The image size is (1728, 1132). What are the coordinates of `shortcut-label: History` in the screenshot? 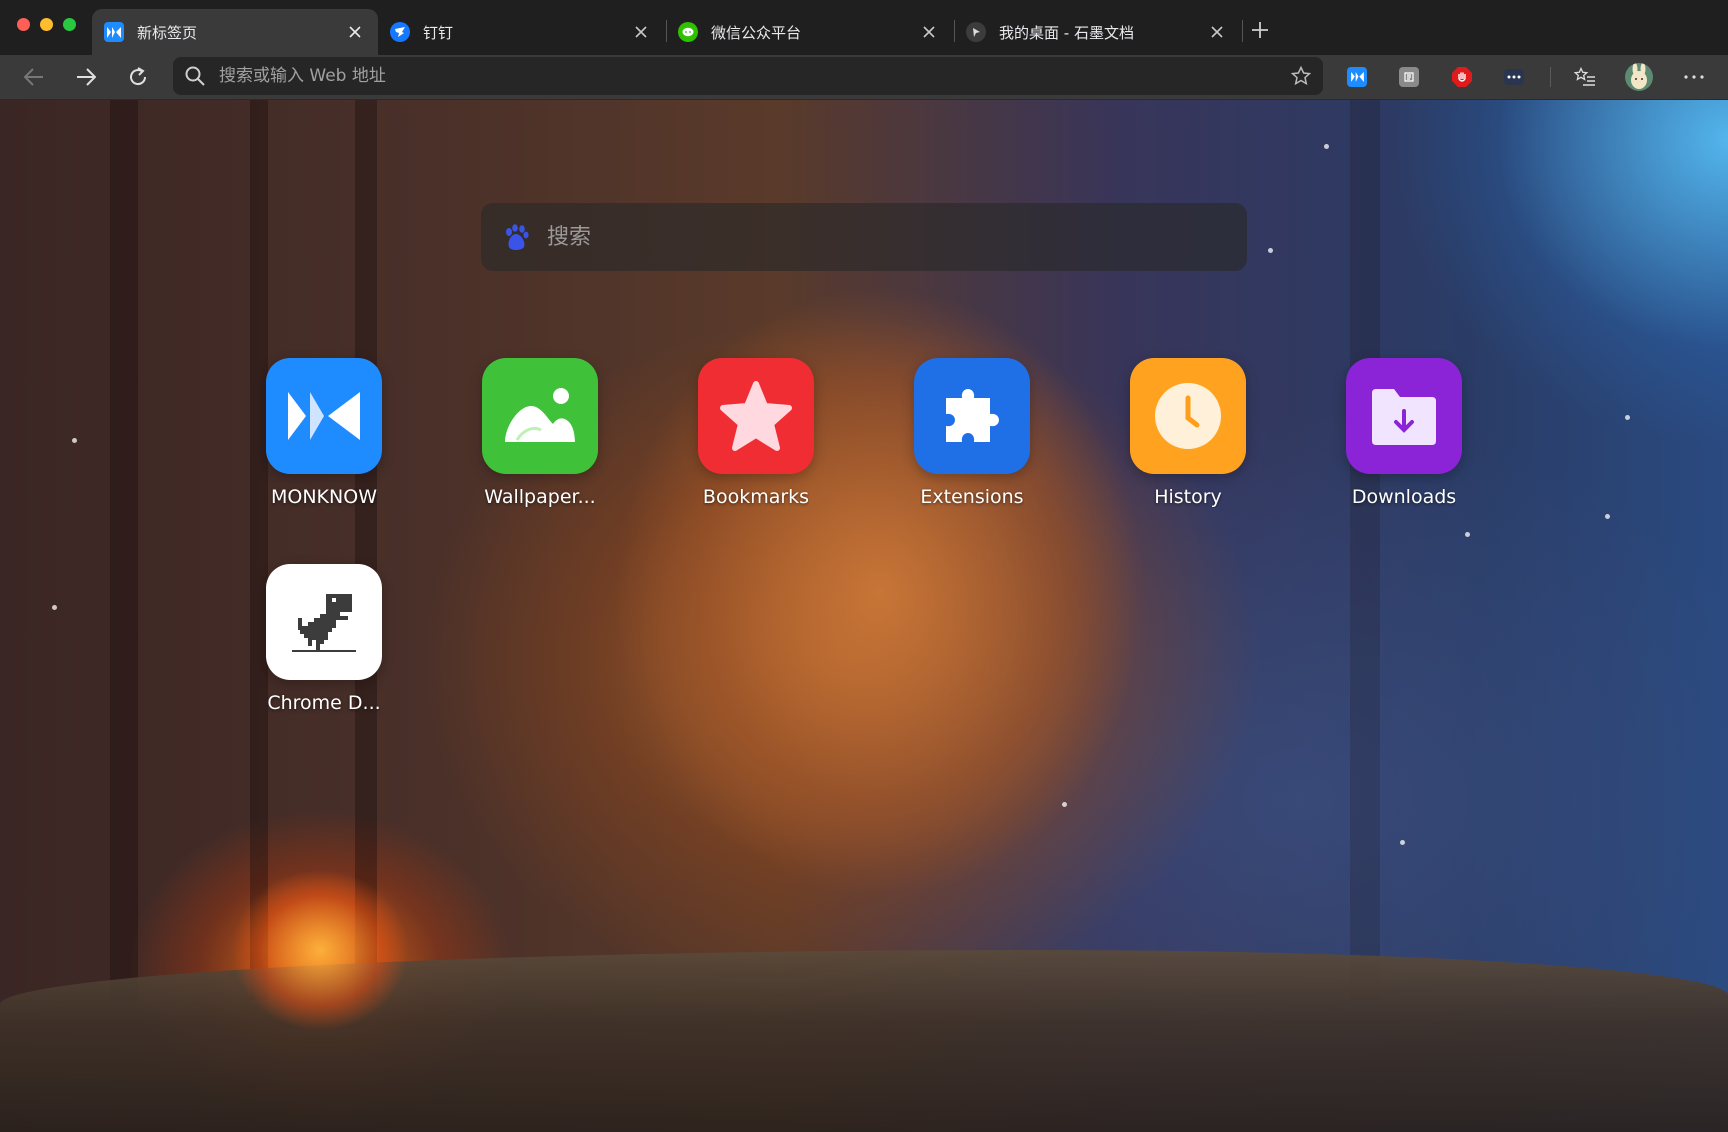 It's located at (1188, 497).